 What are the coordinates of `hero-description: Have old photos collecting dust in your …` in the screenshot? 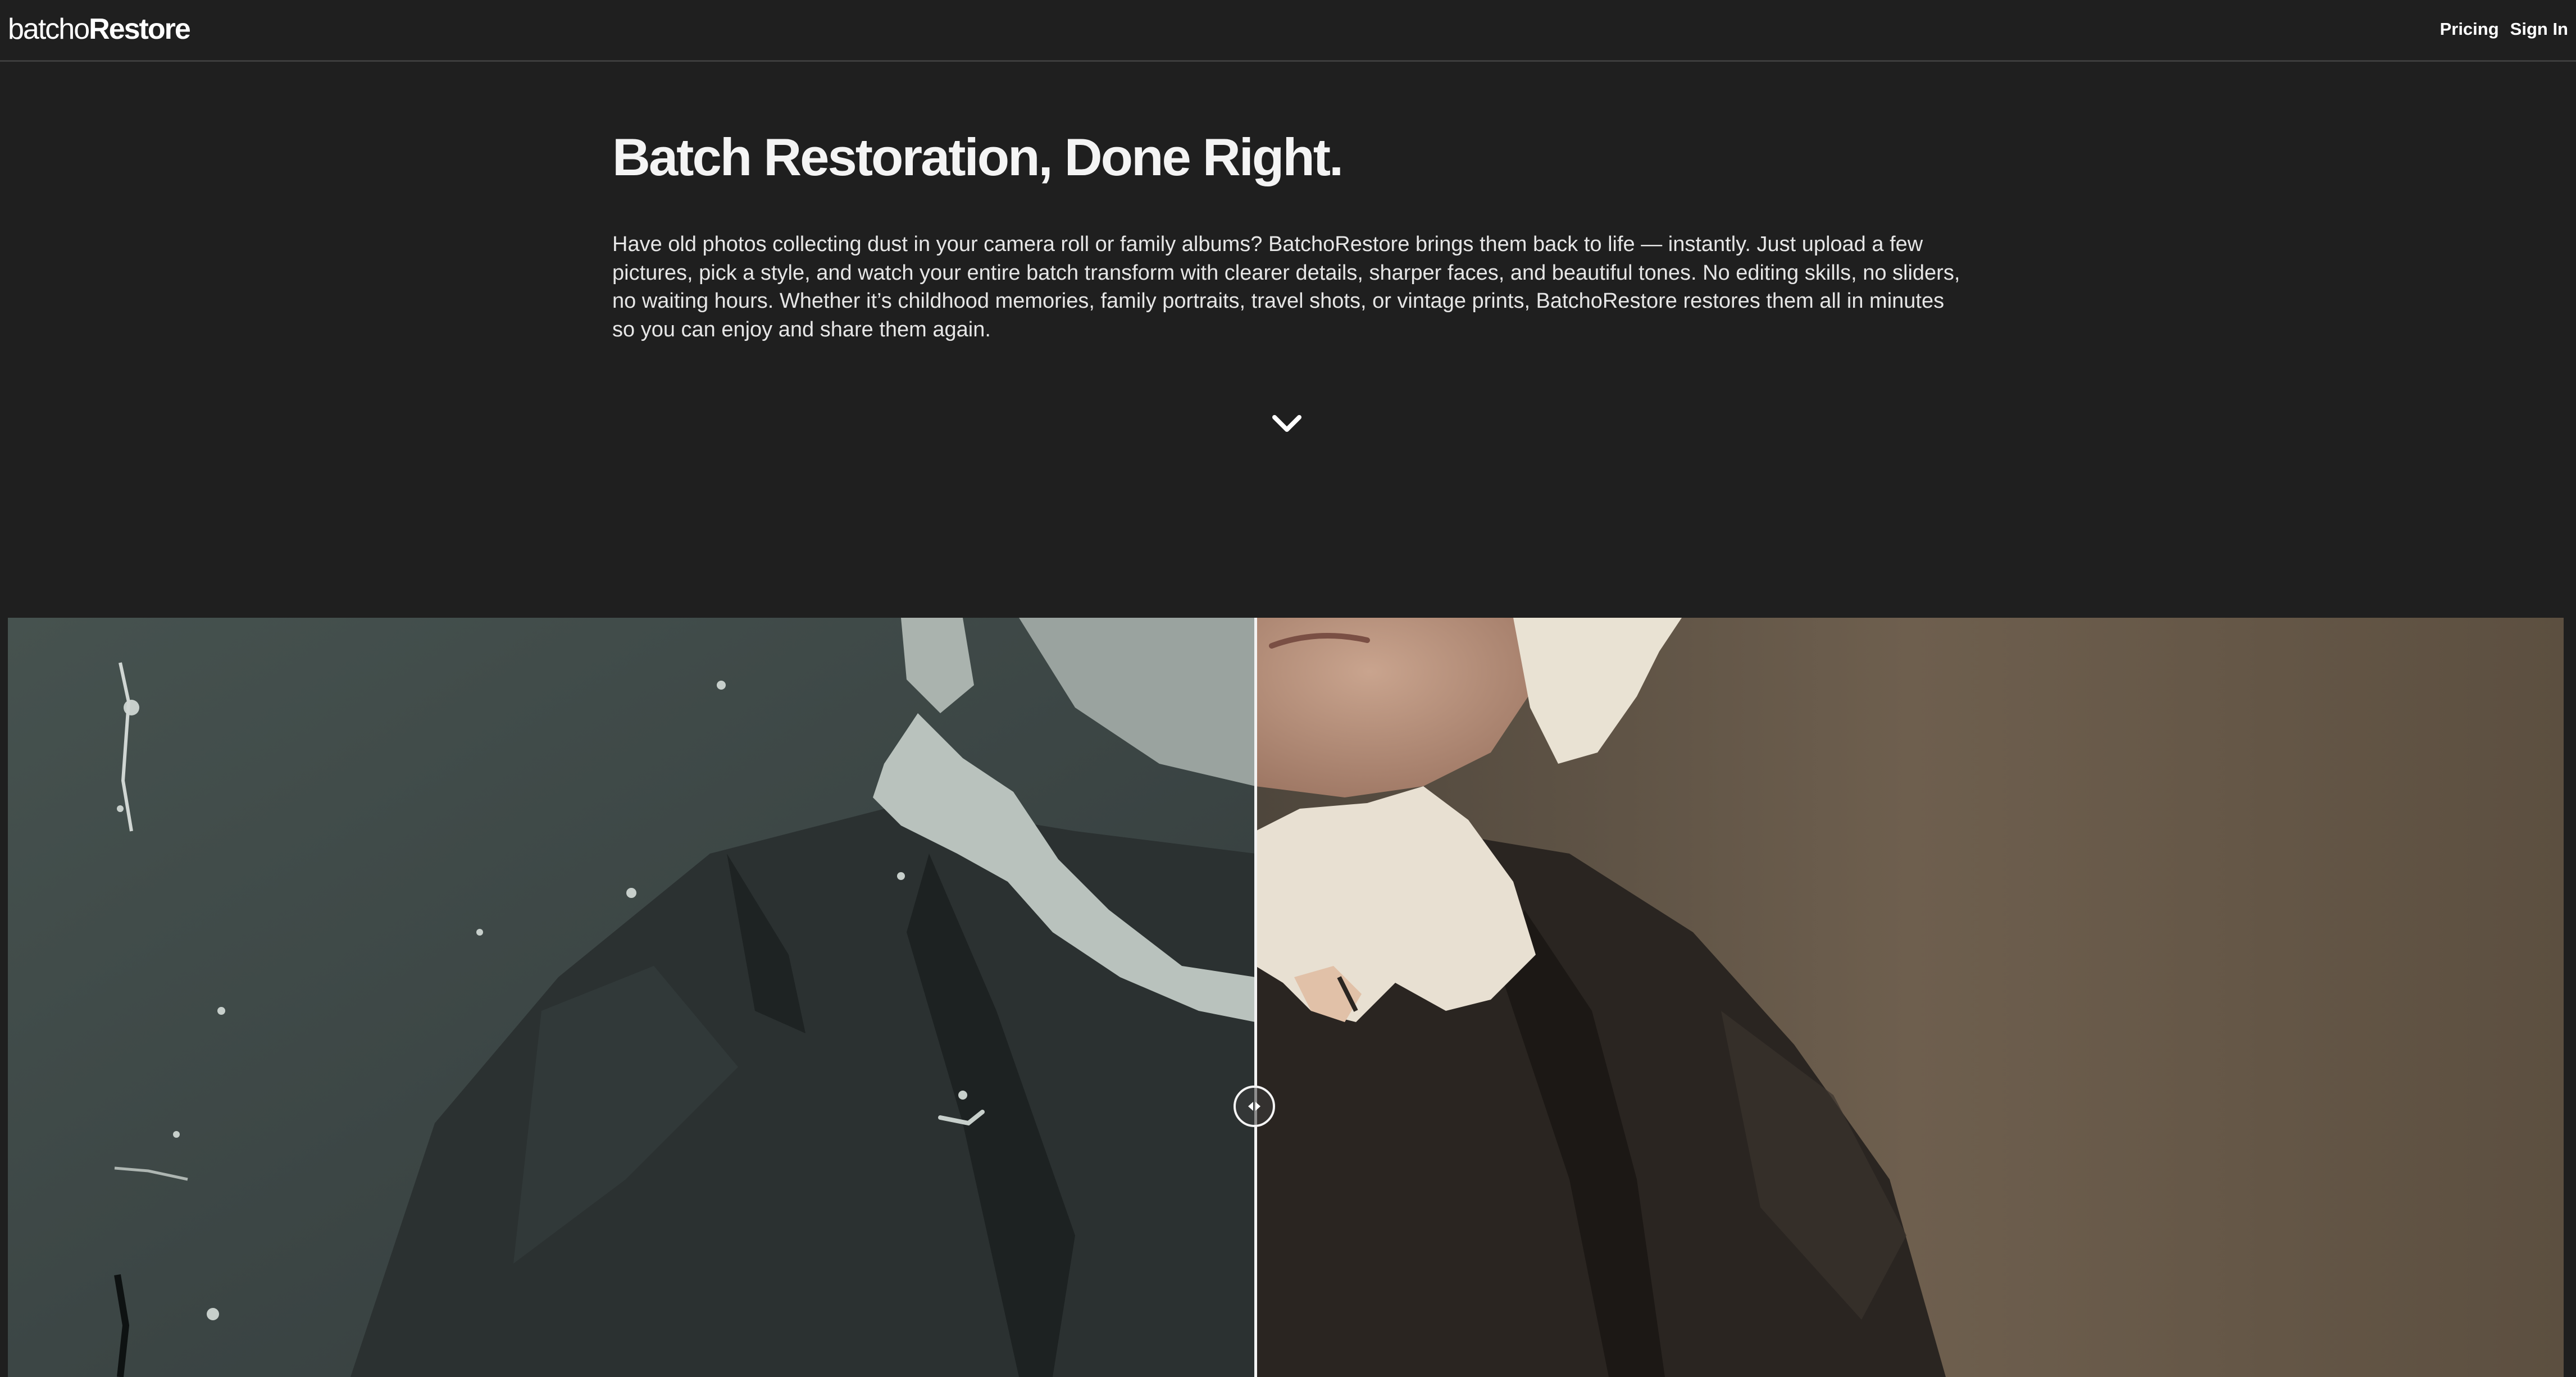 It's located at (1286, 286).